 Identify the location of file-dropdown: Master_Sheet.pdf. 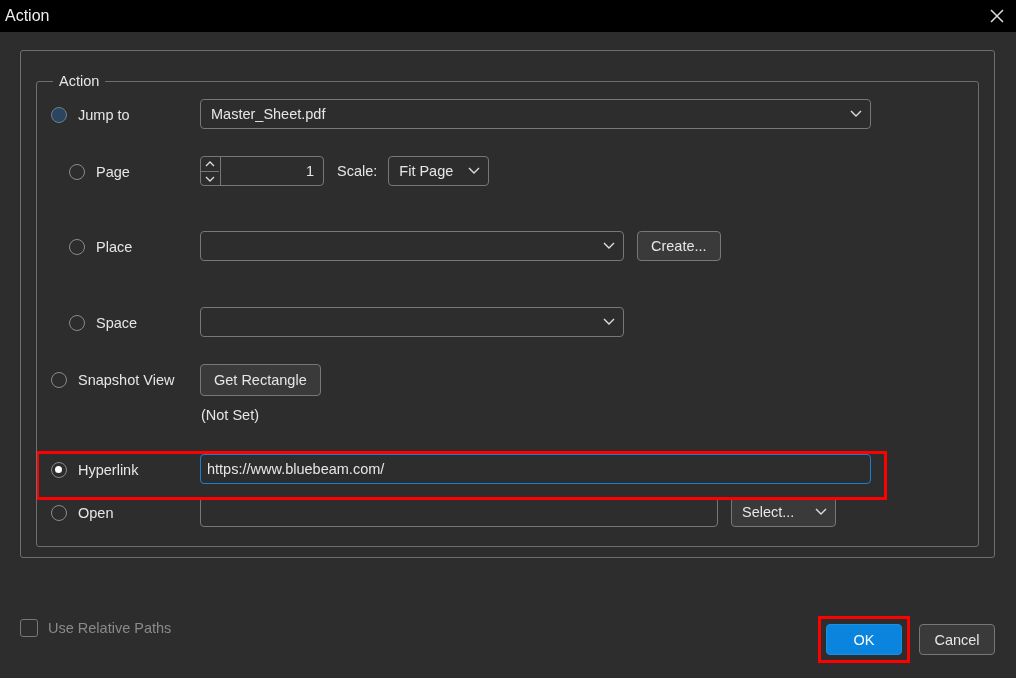
(535, 114).